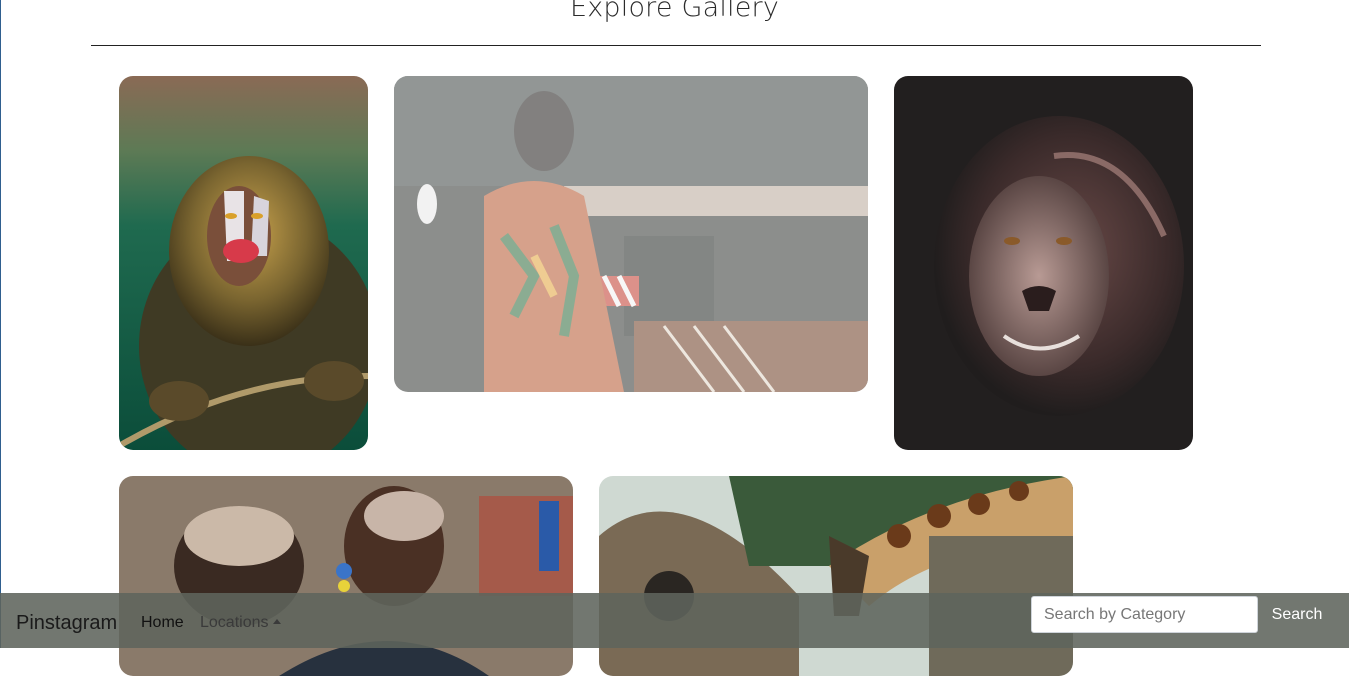 The height and width of the screenshot is (676, 1349). What do you see at coordinates (1043, 263) in the screenshot?
I see `gallery-image-lion` at bounding box center [1043, 263].